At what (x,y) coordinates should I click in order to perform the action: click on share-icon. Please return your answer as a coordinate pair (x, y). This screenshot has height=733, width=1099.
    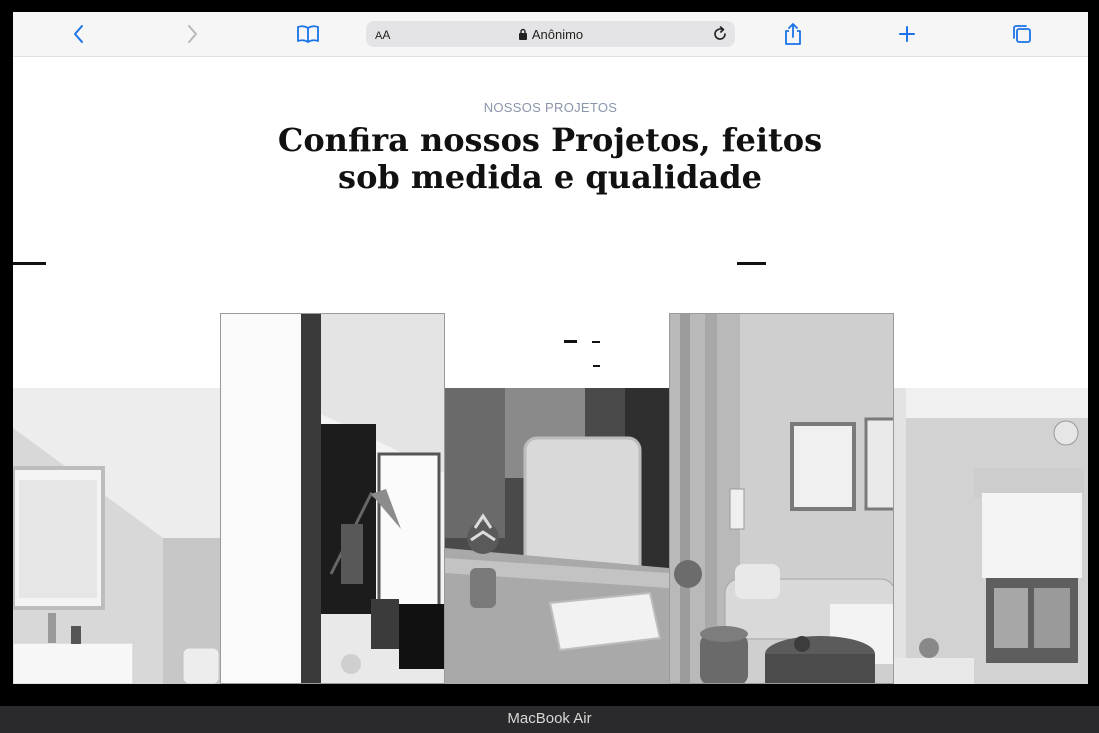
    Looking at the image, I should click on (793, 34).